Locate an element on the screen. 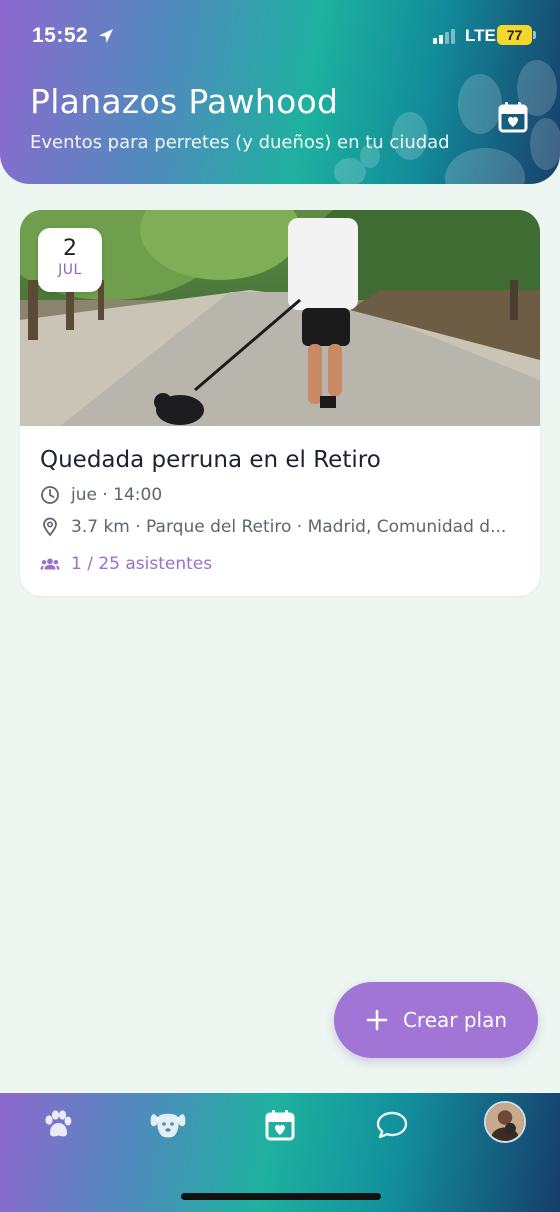 This screenshot has width=560, height=1212. event-title: Quedada perruna en el Retiro is located at coordinates (210, 460).